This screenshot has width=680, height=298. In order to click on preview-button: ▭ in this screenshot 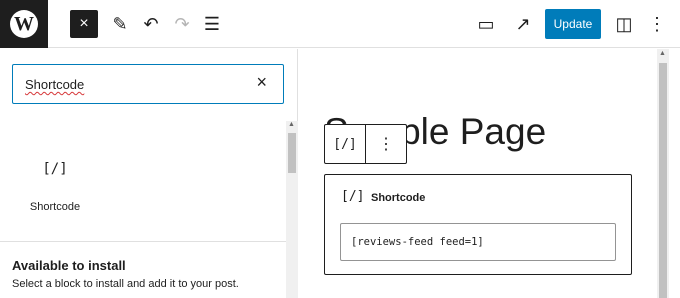, I will do `click(486, 24)`.